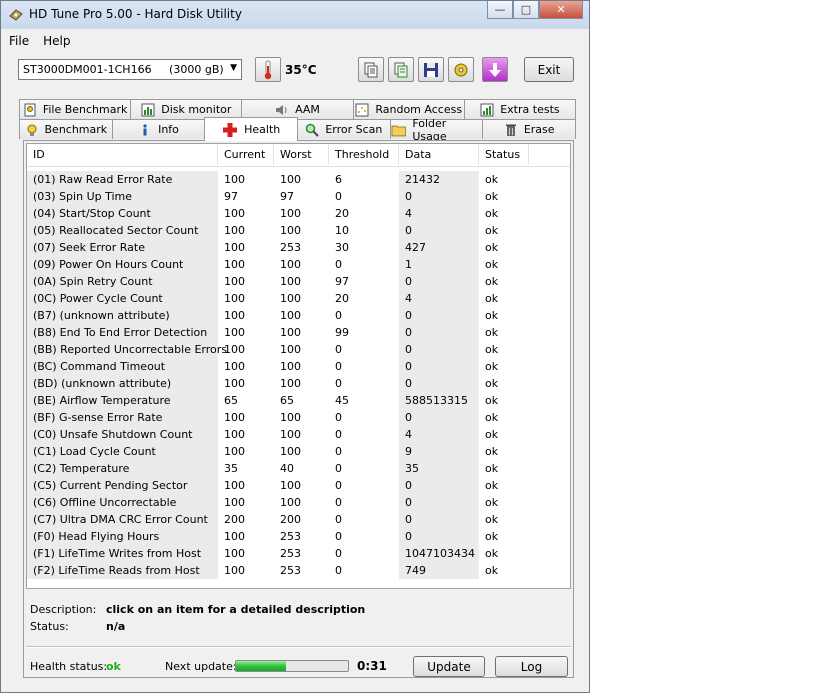 This screenshot has width=816, height=695. Describe the element at coordinates (158, 129) in the screenshot. I see `tab-info: Info` at that location.